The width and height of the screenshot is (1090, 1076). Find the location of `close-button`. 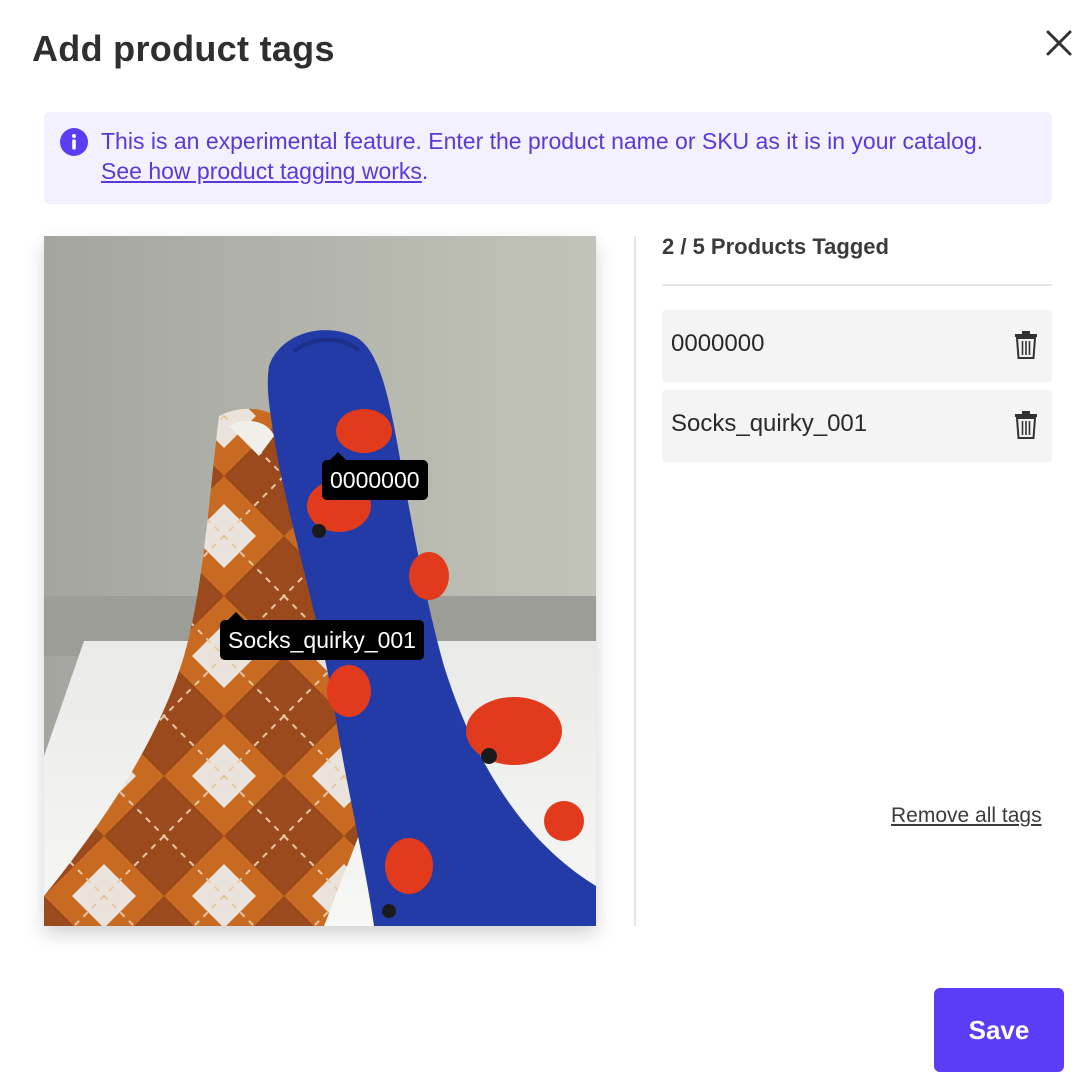

close-button is located at coordinates (1059, 45).